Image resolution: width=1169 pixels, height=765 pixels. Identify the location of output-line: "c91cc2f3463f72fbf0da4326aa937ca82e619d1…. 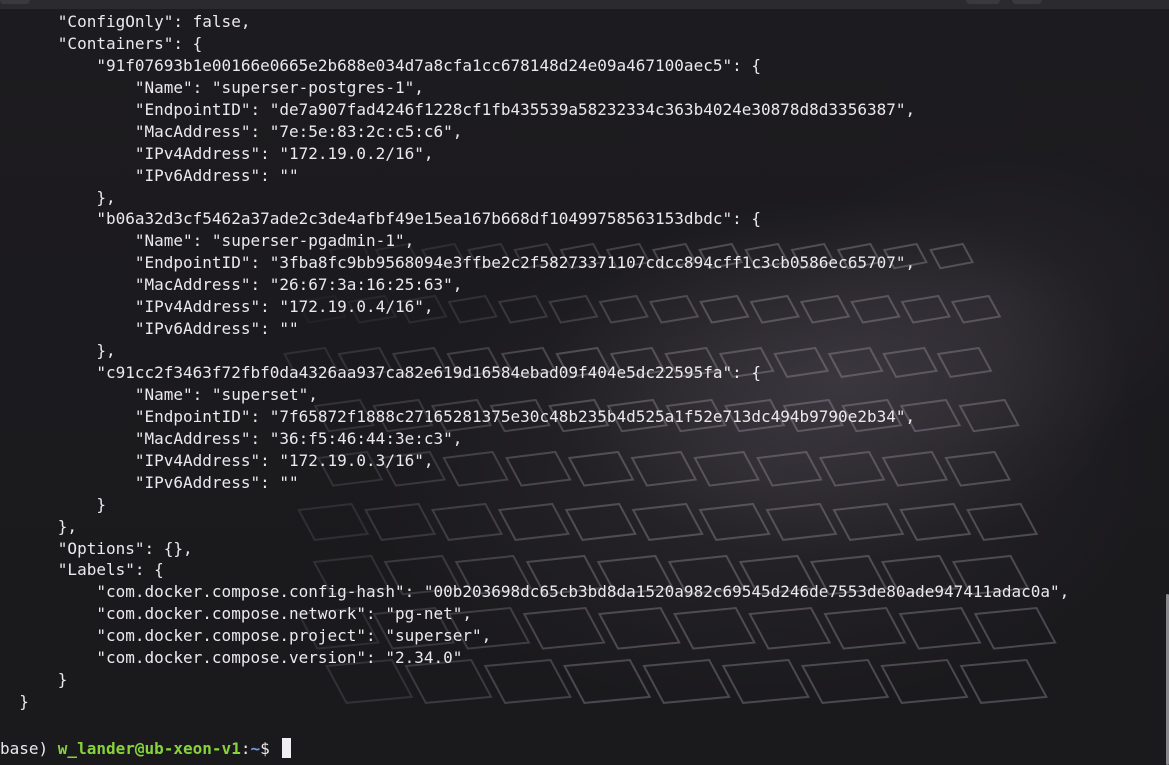
(380, 372).